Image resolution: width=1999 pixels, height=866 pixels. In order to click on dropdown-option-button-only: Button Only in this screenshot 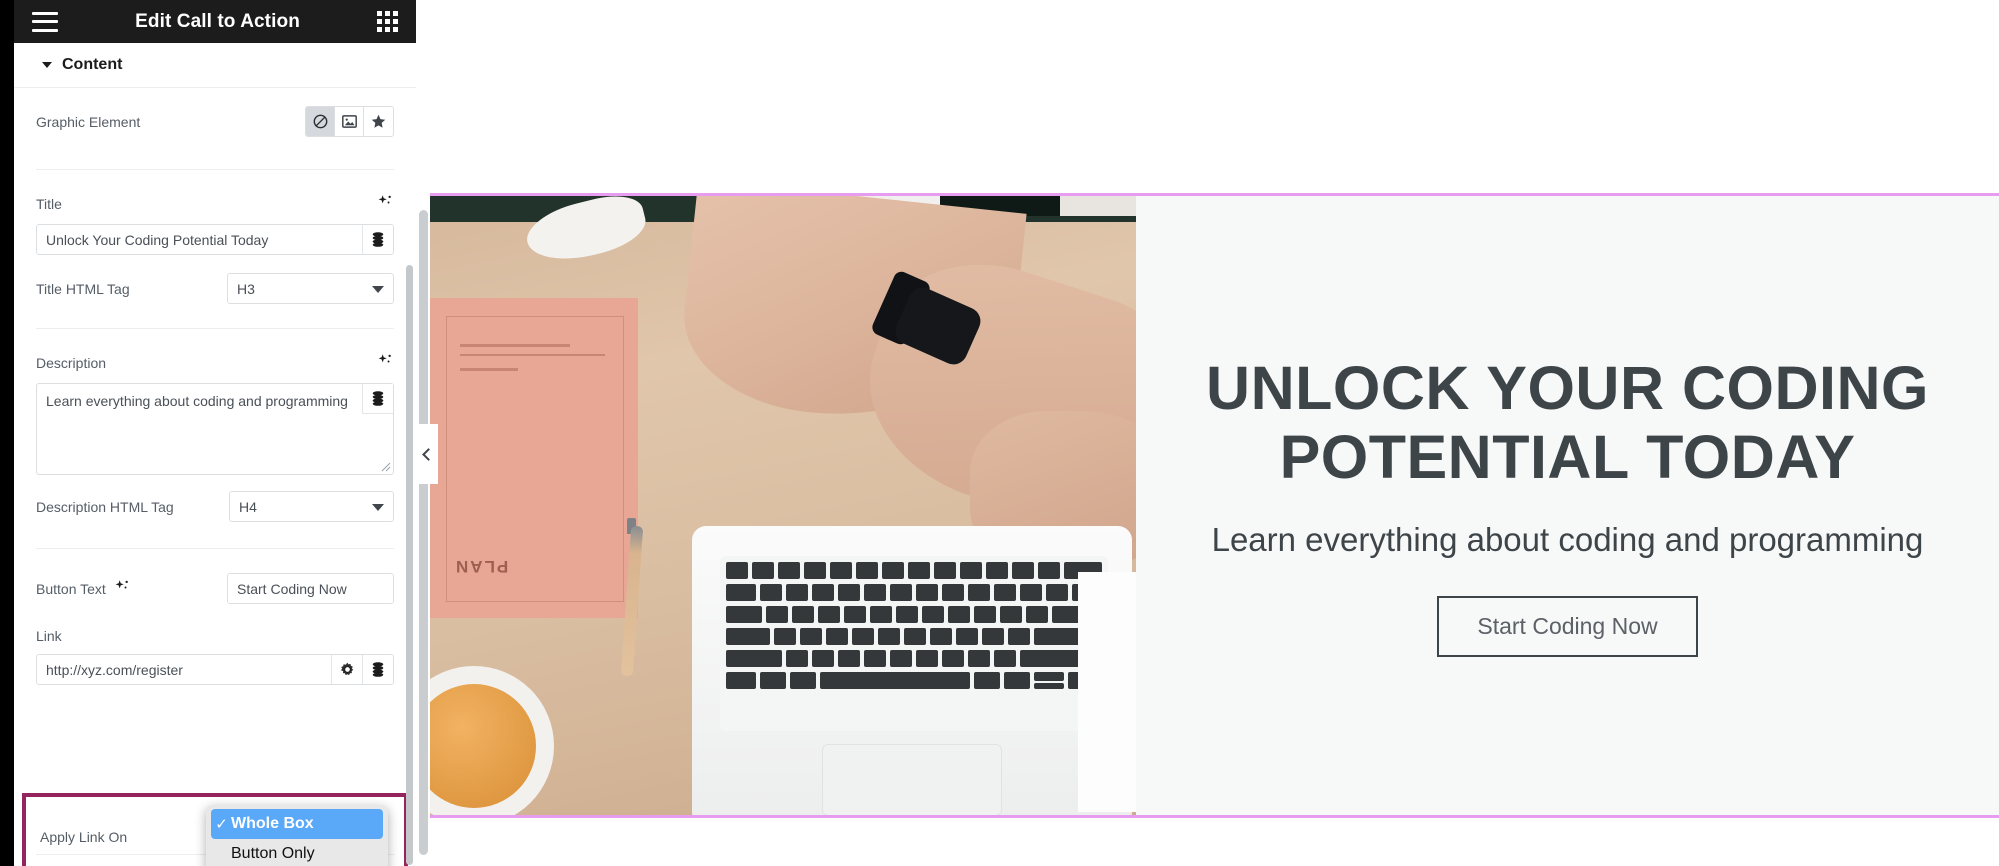, I will do `click(297, 852)`.